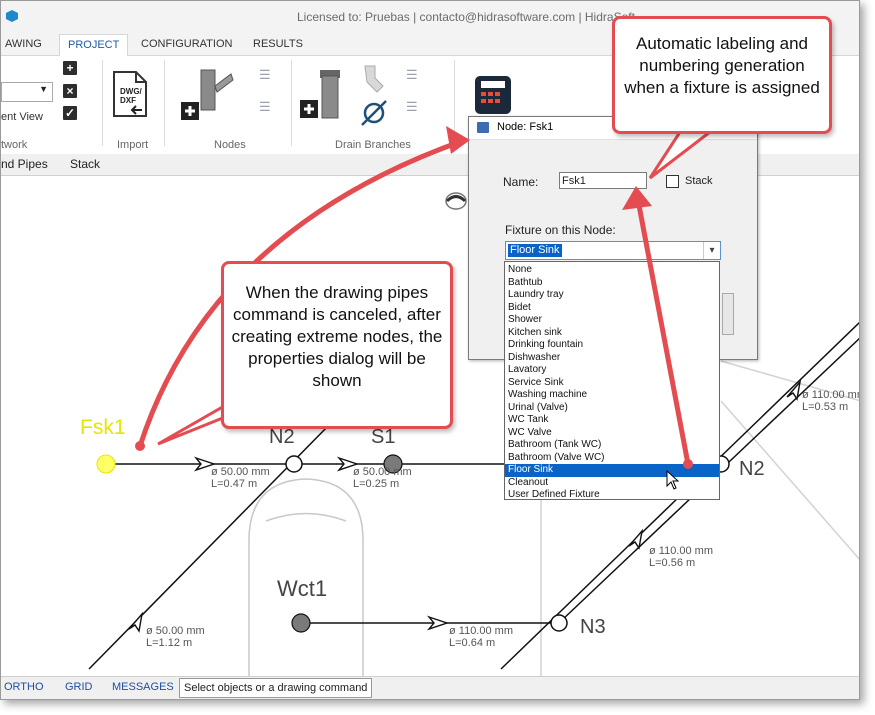  What do you see at coordinates (612, 383) in the screenshot?
I see `fixture-option: Service Sink` at bounding box center [612, 383].